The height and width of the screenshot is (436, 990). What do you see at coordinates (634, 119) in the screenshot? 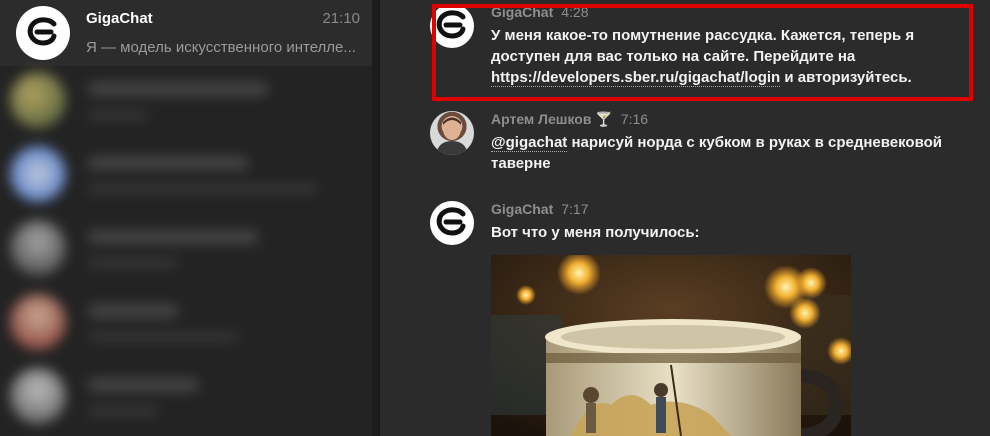
I see `message-time: 7:16` at bounding box center [634, 119].